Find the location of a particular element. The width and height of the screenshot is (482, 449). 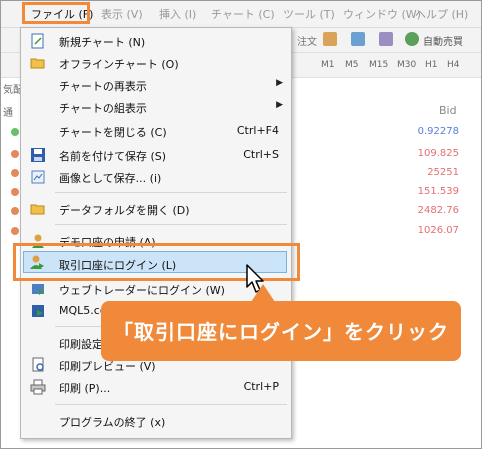

bid-value: 1026.07 is located at coordinates (438, 230).